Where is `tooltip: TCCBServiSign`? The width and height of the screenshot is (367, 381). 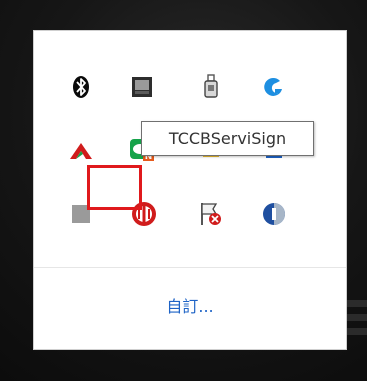 tooltip: TCCBServiSign is located at coordinates (227, 138).